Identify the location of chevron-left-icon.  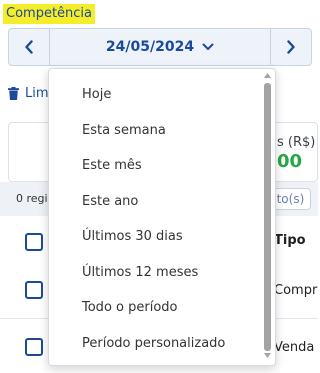
(29, 47).